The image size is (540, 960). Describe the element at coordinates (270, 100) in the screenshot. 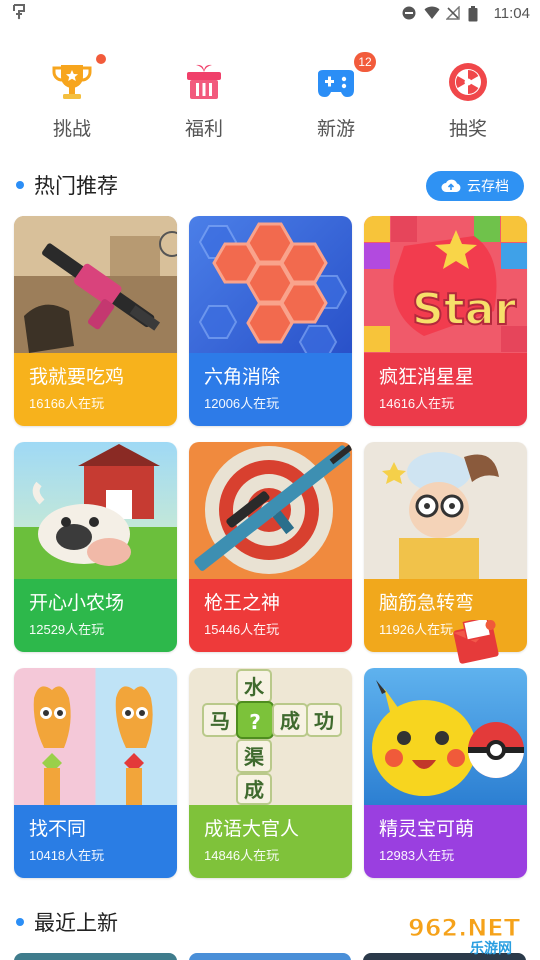

I see `top-nav: 挑战 福利 12 新游 抽奖` at that location.